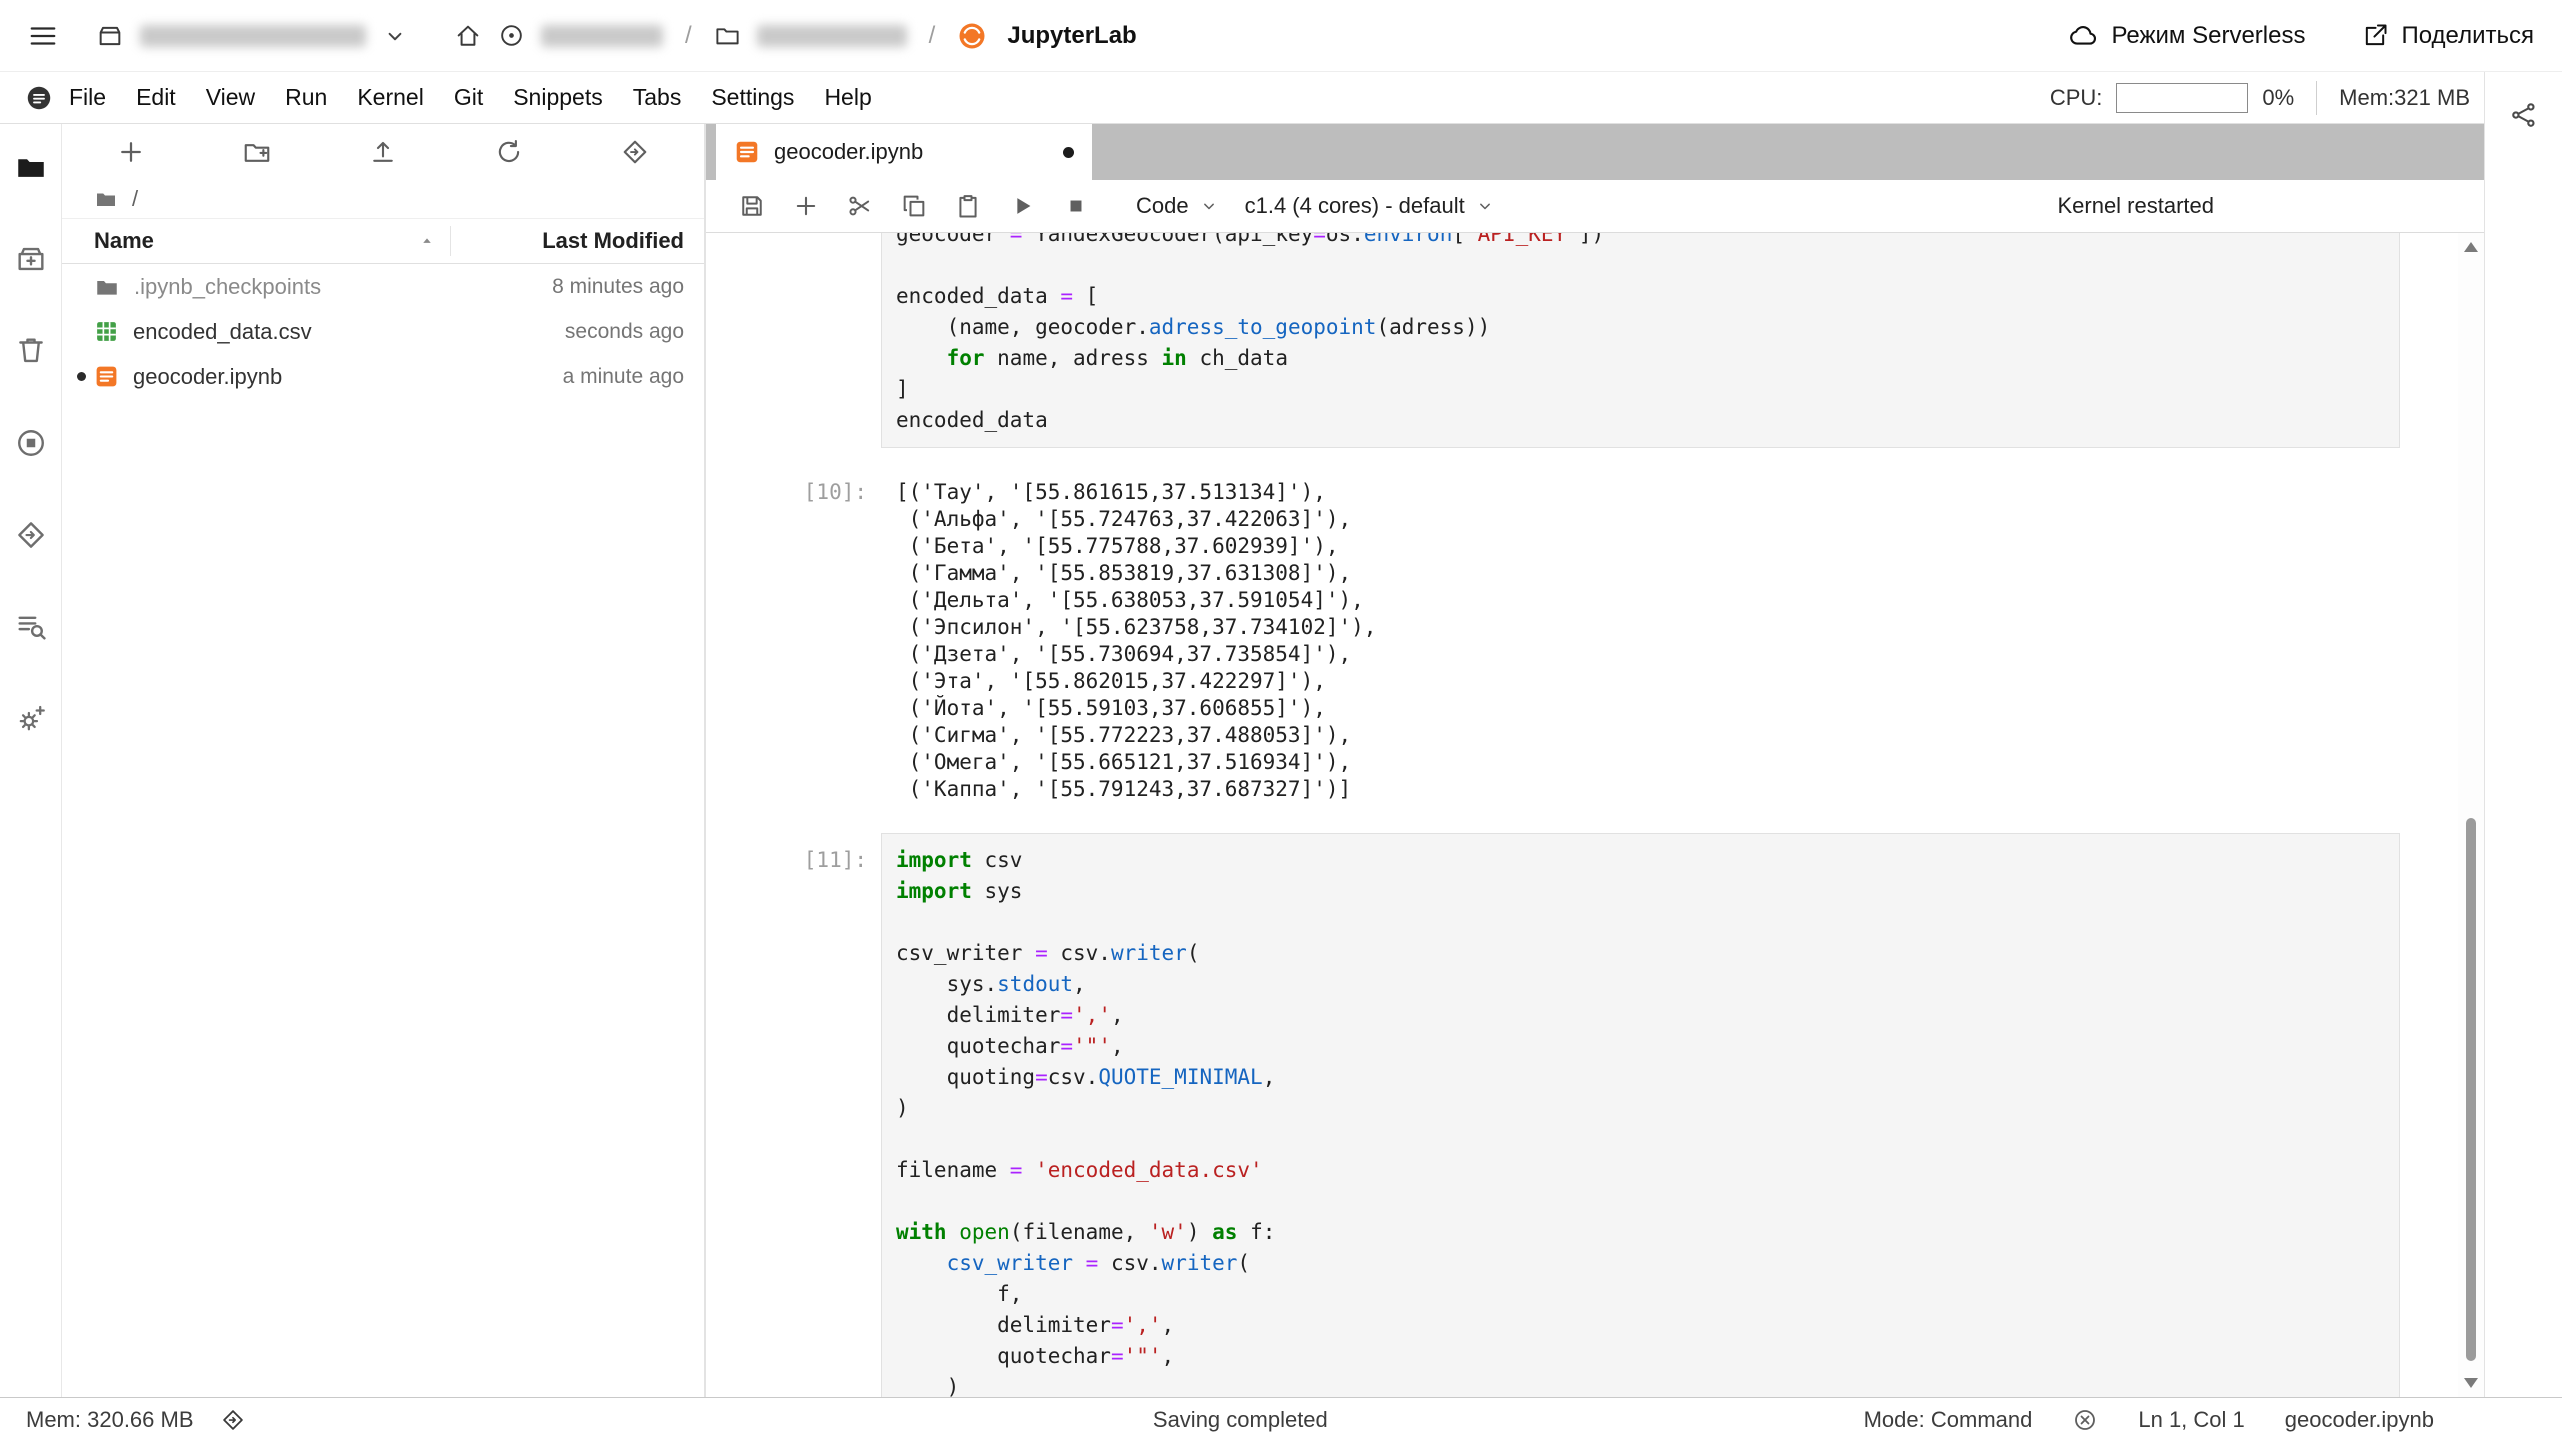 This screenshot has height=1442, width=2562. What do you see at coordinates (831, 35) in the screenshot?
I see `task-name-redacted` at bounding box center [831, 35].